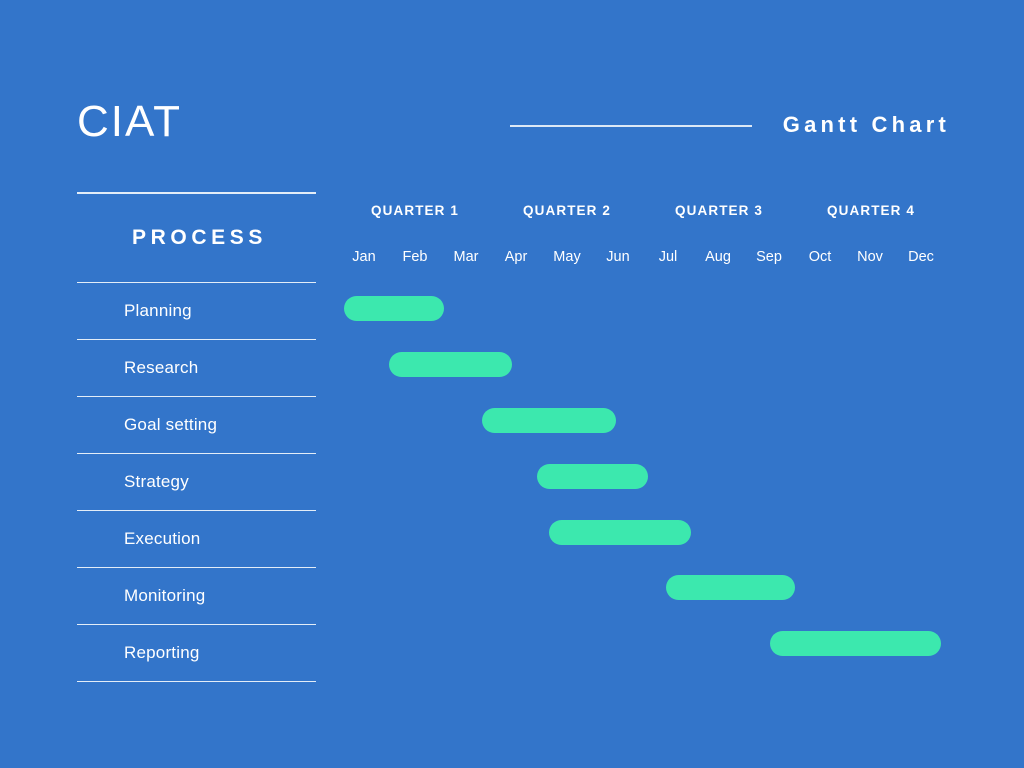  Describe the element at coordinates (620, 532) in the screenshot. I see `gantt-bar-execution` at that location.